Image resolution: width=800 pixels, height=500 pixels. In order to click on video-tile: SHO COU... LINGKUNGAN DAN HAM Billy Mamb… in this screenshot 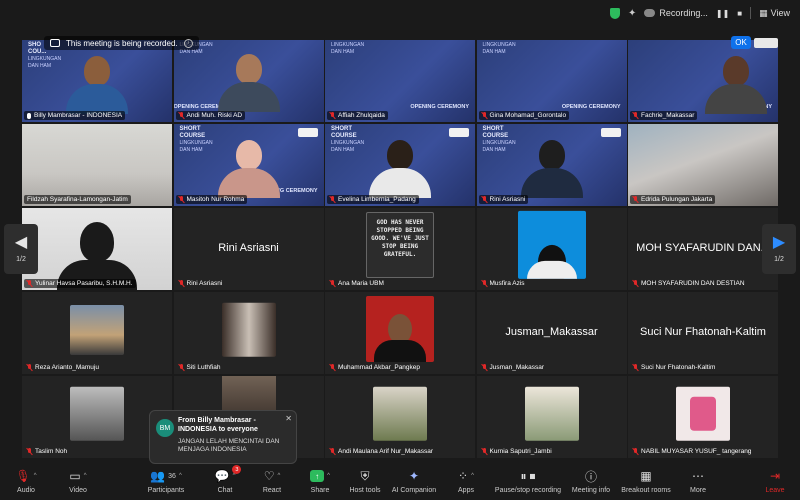, I will do `click(97, 81)`.